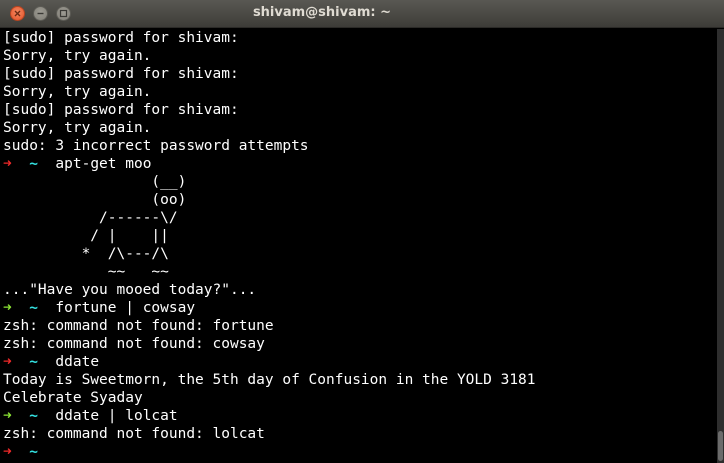  I want to click on output-line: * /\---/\, so click(86, 254).